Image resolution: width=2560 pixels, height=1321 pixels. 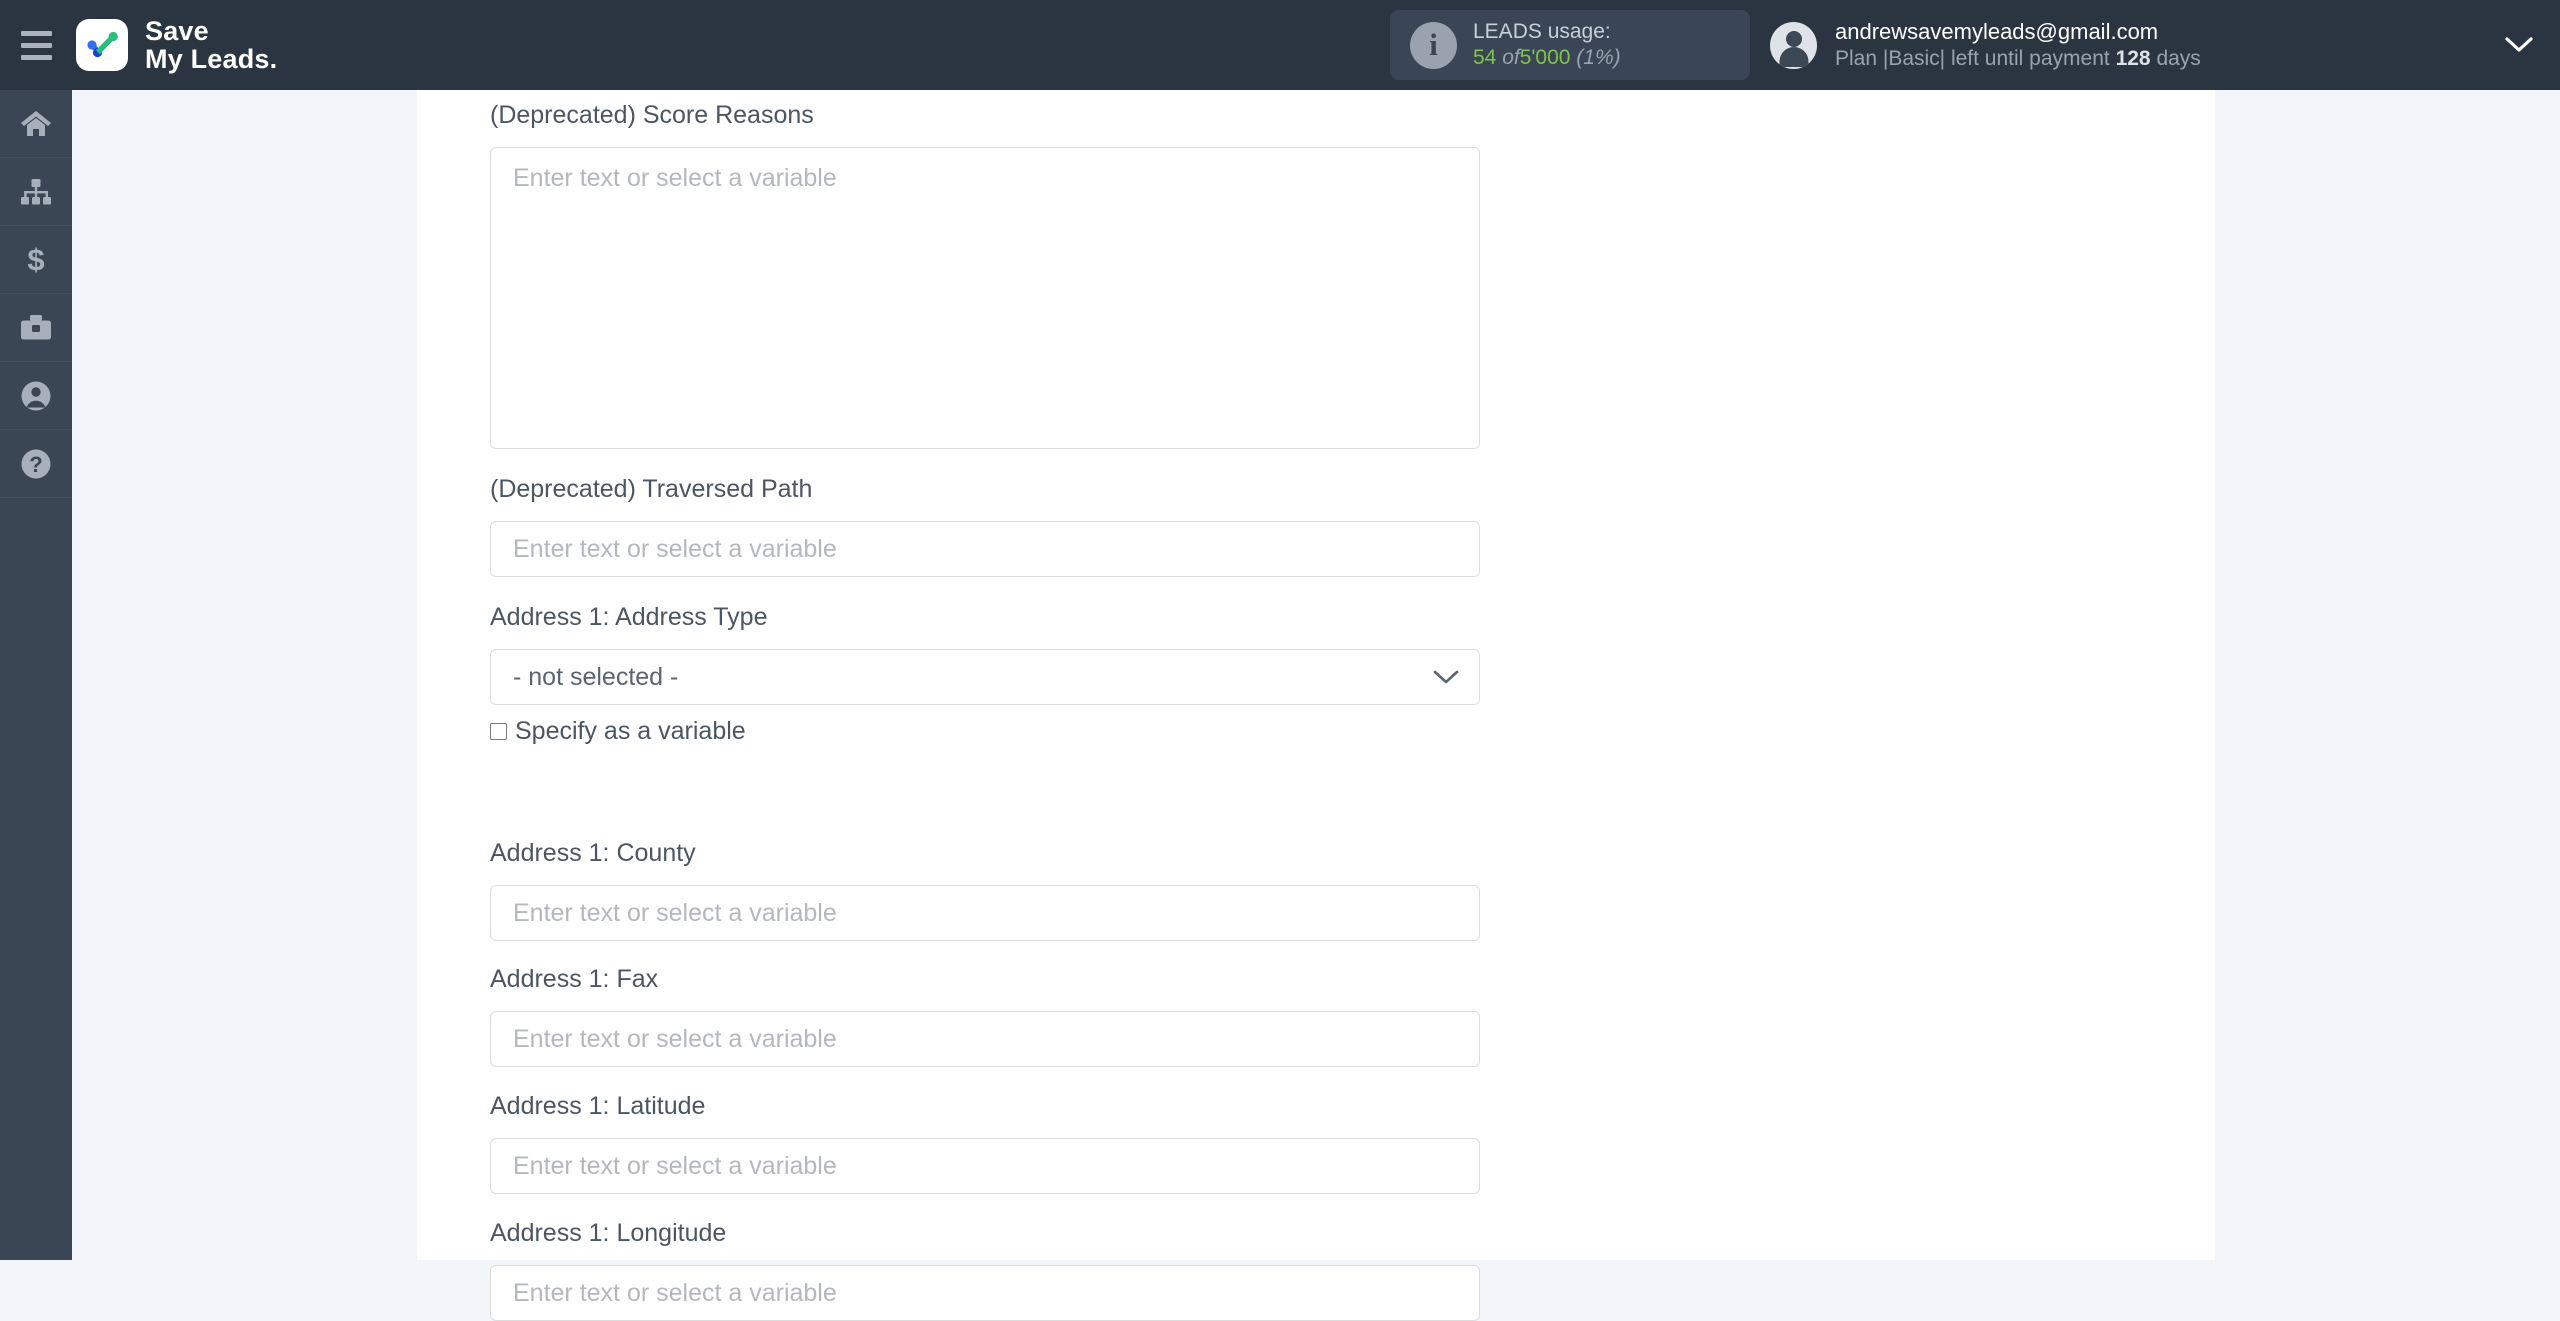 I want to click on account-plan-info: Plan |Basic| left until payment 128 days, so click(x=2018, y=59).